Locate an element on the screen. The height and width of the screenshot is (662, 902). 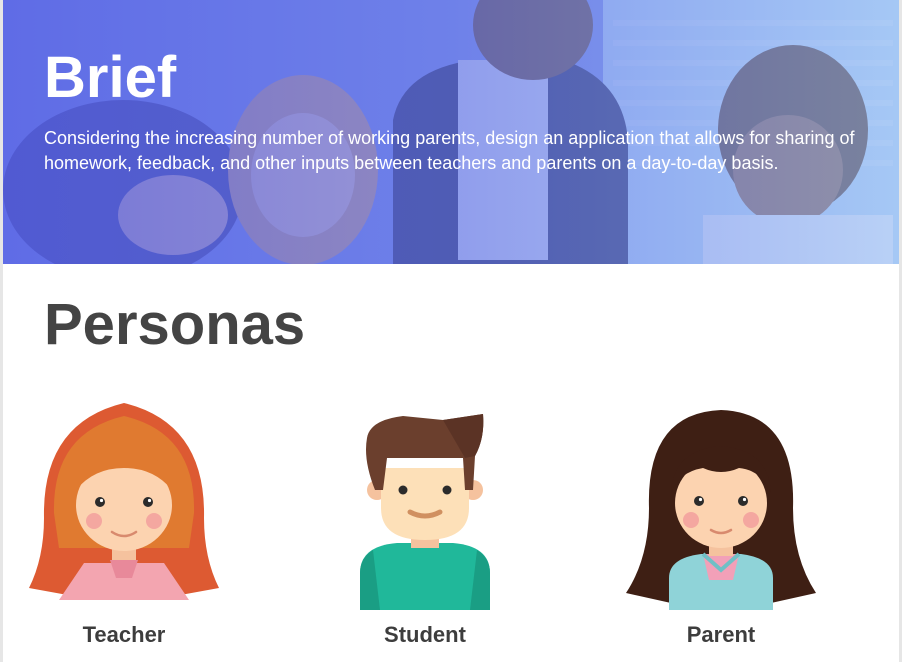
persona-parent: Parent is located at coordinates (721, 530).